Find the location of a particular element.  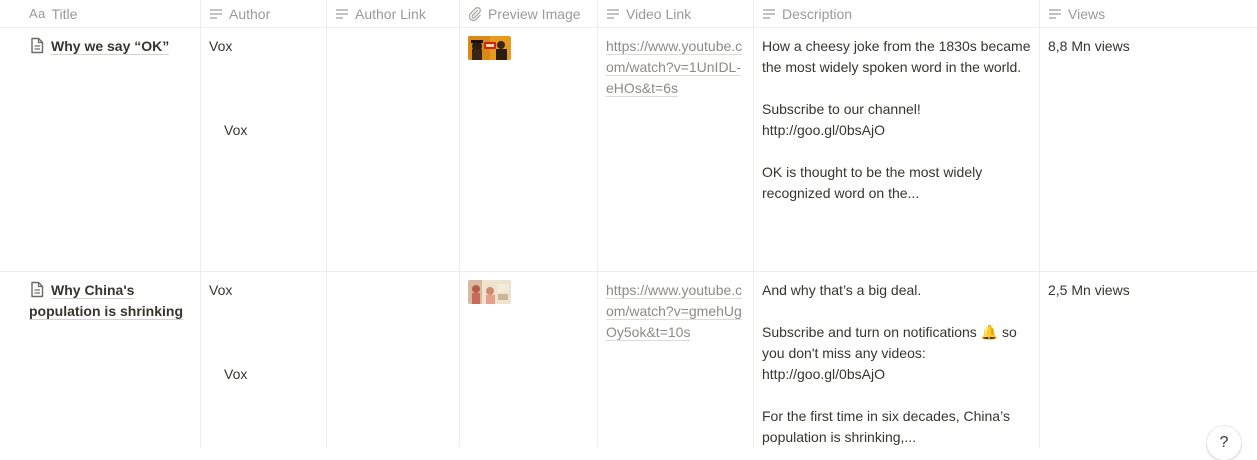

column-header-title: Aa Title is located at coordinates (100, 13).